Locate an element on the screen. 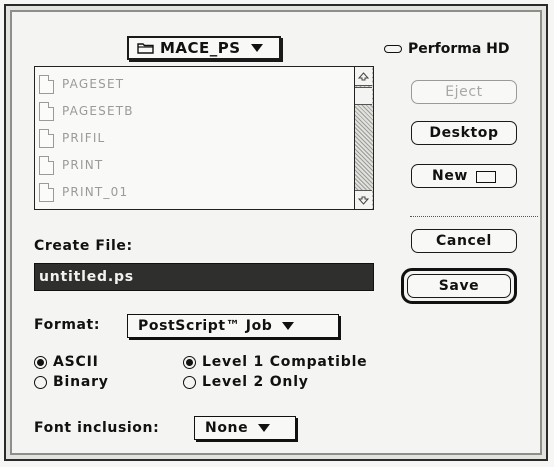 Image resolution: width=554 pixels, height=467 pixels. radio-level-1: Level 1 Compatible is located at coordinates (275, 362).